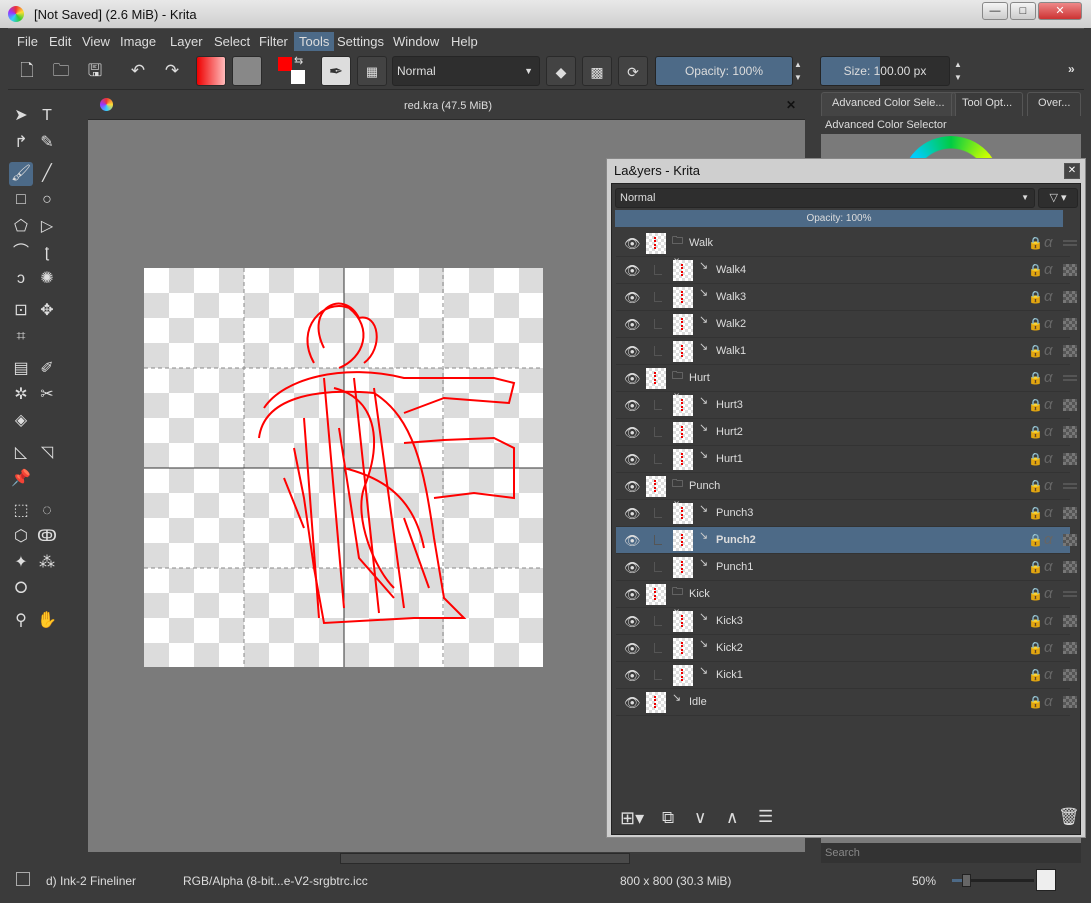  Describe the element at coordinates (466, 71) in the screenshot. I see `blend-mode-select: Normal ▼` at that location.